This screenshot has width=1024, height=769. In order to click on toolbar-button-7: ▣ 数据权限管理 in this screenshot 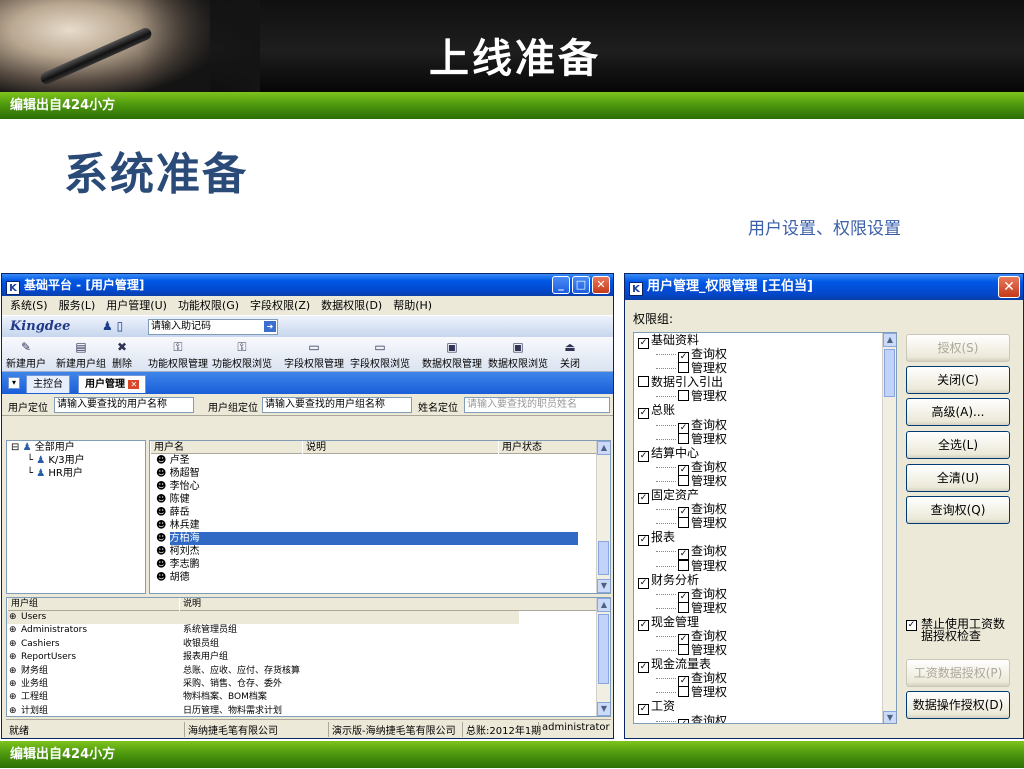, I will do `click(452, 354)`.